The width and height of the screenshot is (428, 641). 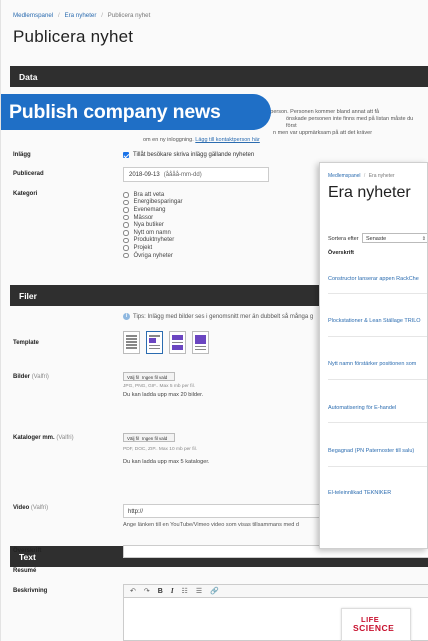 I want to click on select-caret-icon: ⇕, so click(x=423, y=238).